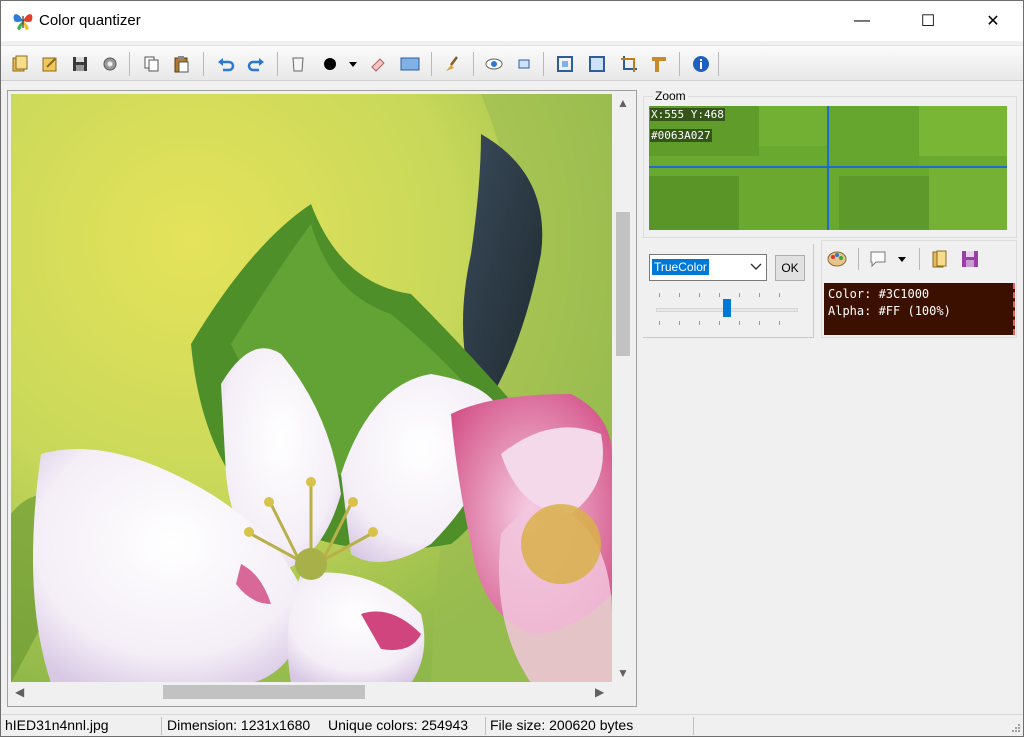  Describe the element at coordinates (512, 21) in the screenshot. I see `title-bar: Color quantizer — ☐ ✕` at that location.